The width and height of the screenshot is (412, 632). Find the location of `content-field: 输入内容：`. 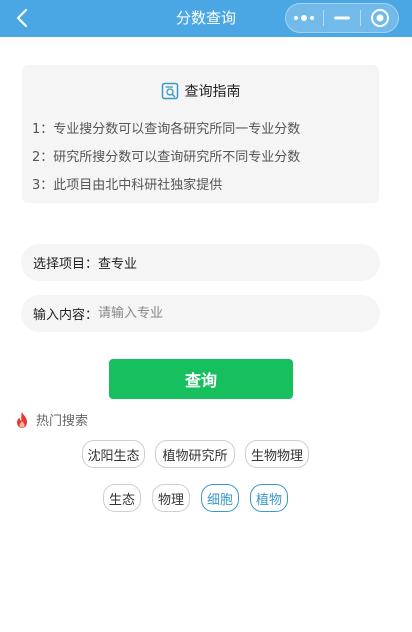

content-field: 输入内容： is located at coordinates (200, 313).